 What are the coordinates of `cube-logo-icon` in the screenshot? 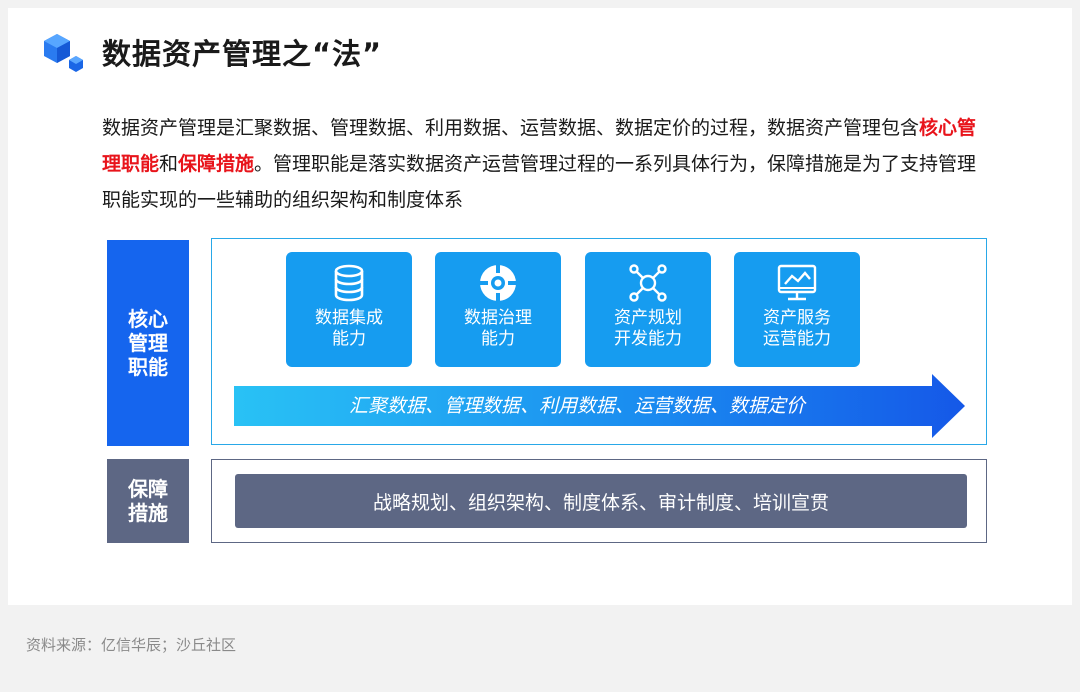 It's located at (65, 52).